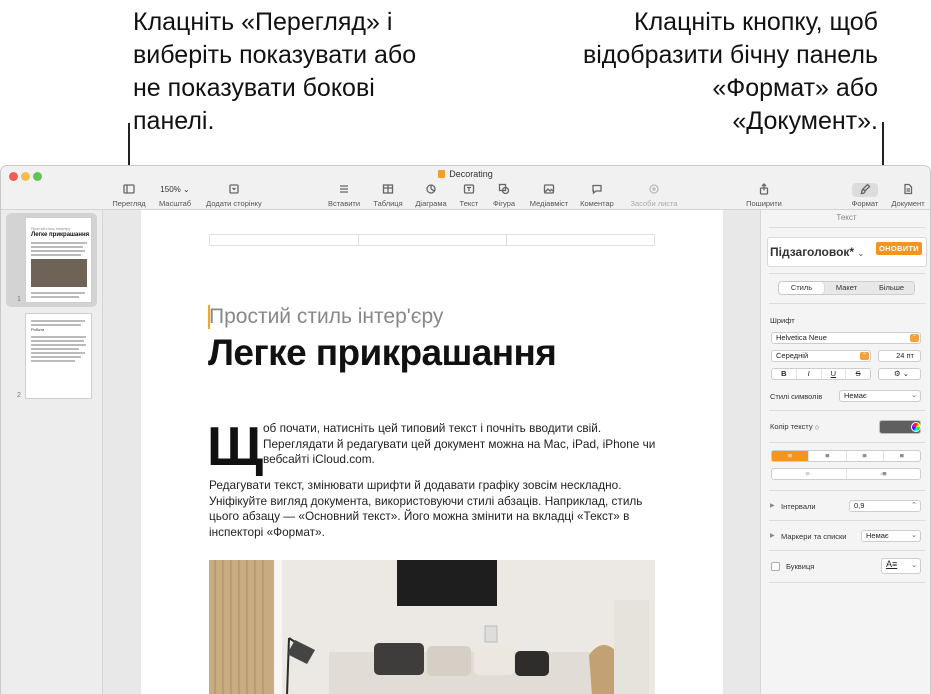 The image size is (931, 694). Describe the element at coordinates (846, 338) in the screenshot. I see `font-family-popup: Helvetica Neue ⌃` at that location.